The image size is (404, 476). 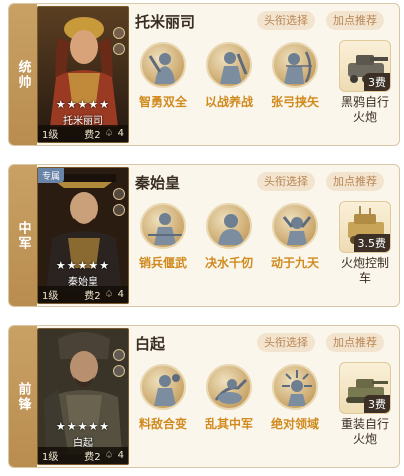 I want to click on skill-slot: 智勇双全, so click(x=163, y=76).